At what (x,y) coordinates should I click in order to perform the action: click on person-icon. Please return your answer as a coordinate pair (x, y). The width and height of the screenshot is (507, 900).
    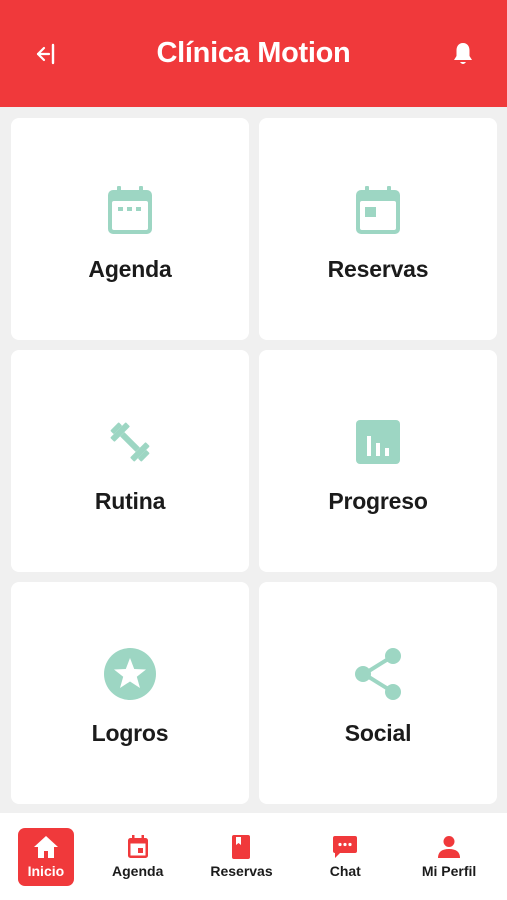
    Looking at the image, I should click on (449, 847).